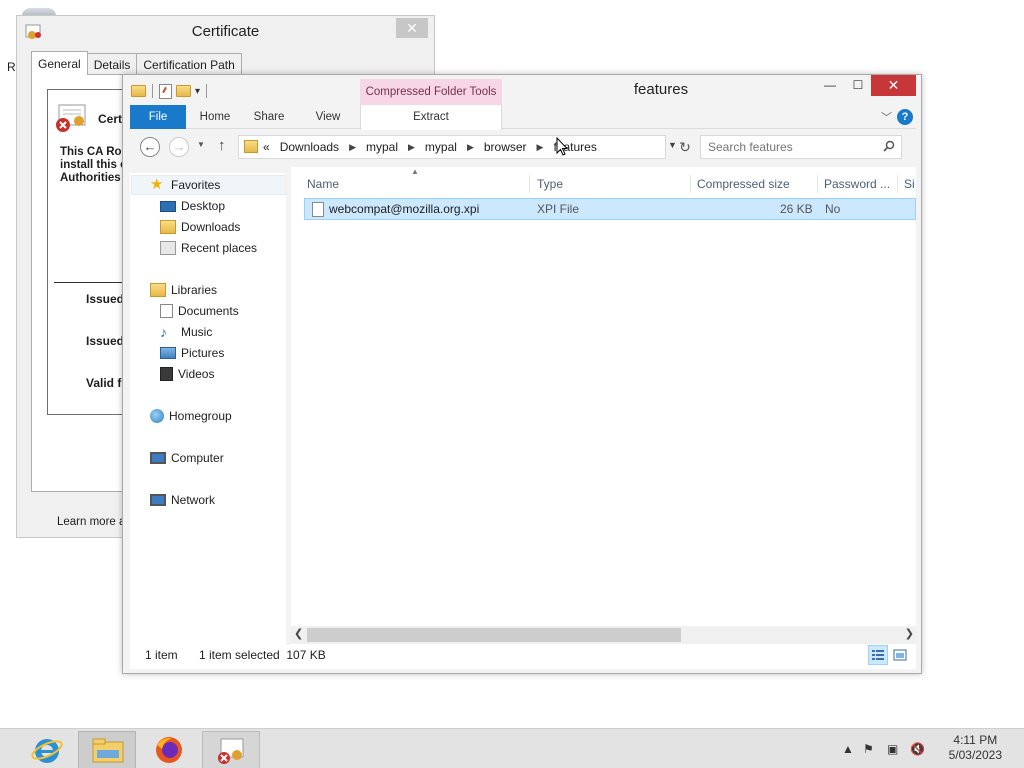  What do you see at coordinates (158, 458) in the screenshot?
I see `computer-icon` at bounding box center [158, 458].